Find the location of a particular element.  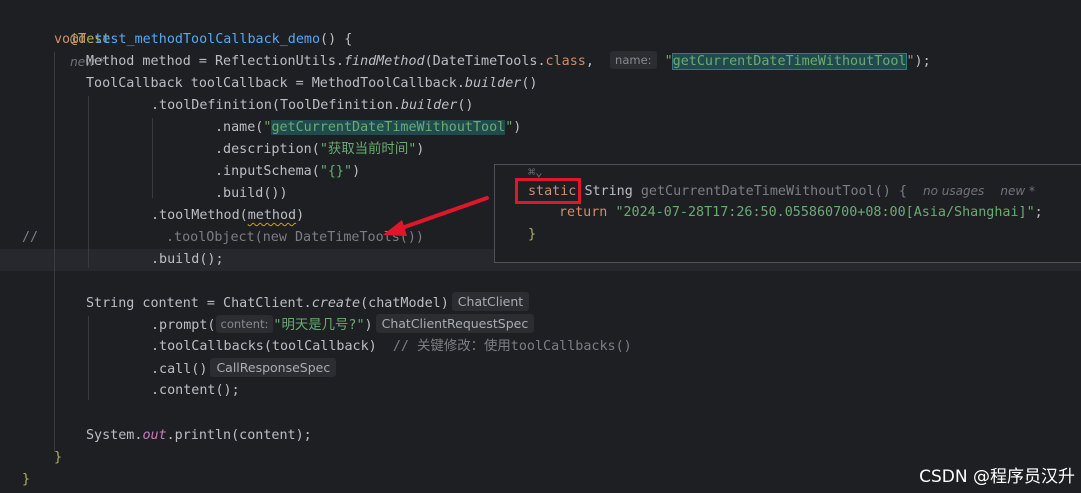

red-arrow-head is located at coordinates (395, 228).